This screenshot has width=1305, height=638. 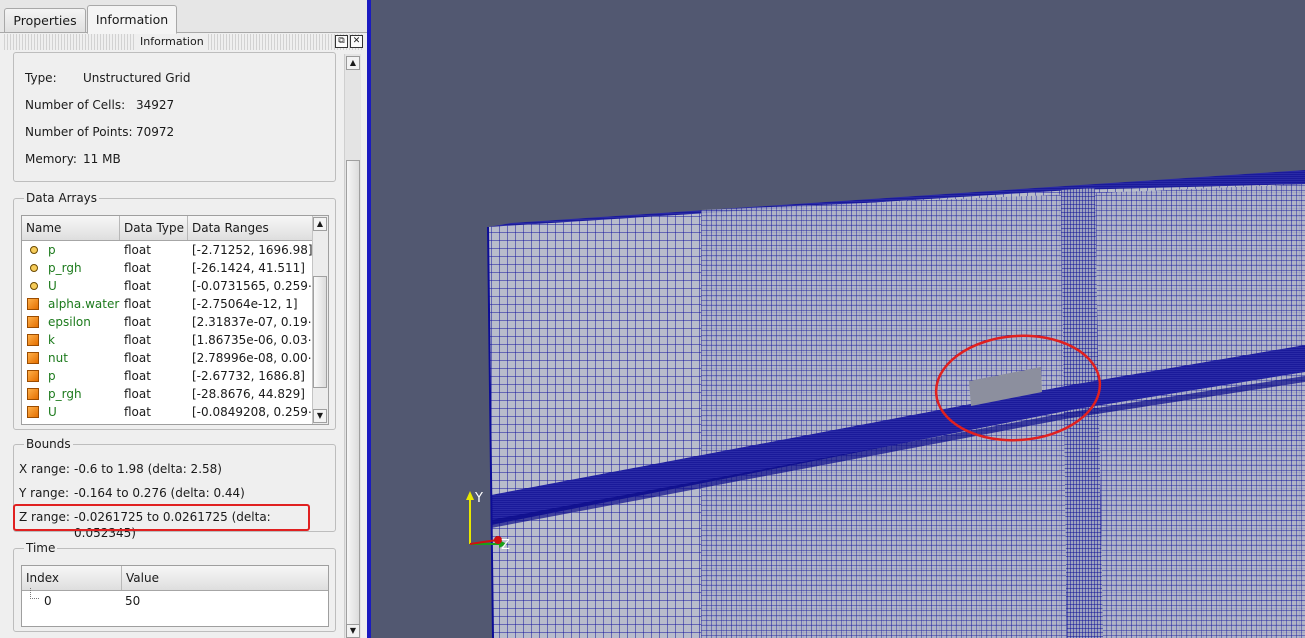 What do you see at coordinates (133, 601) in the screenshot?
I see `time-value: 50` at bounding box center [133, 601].